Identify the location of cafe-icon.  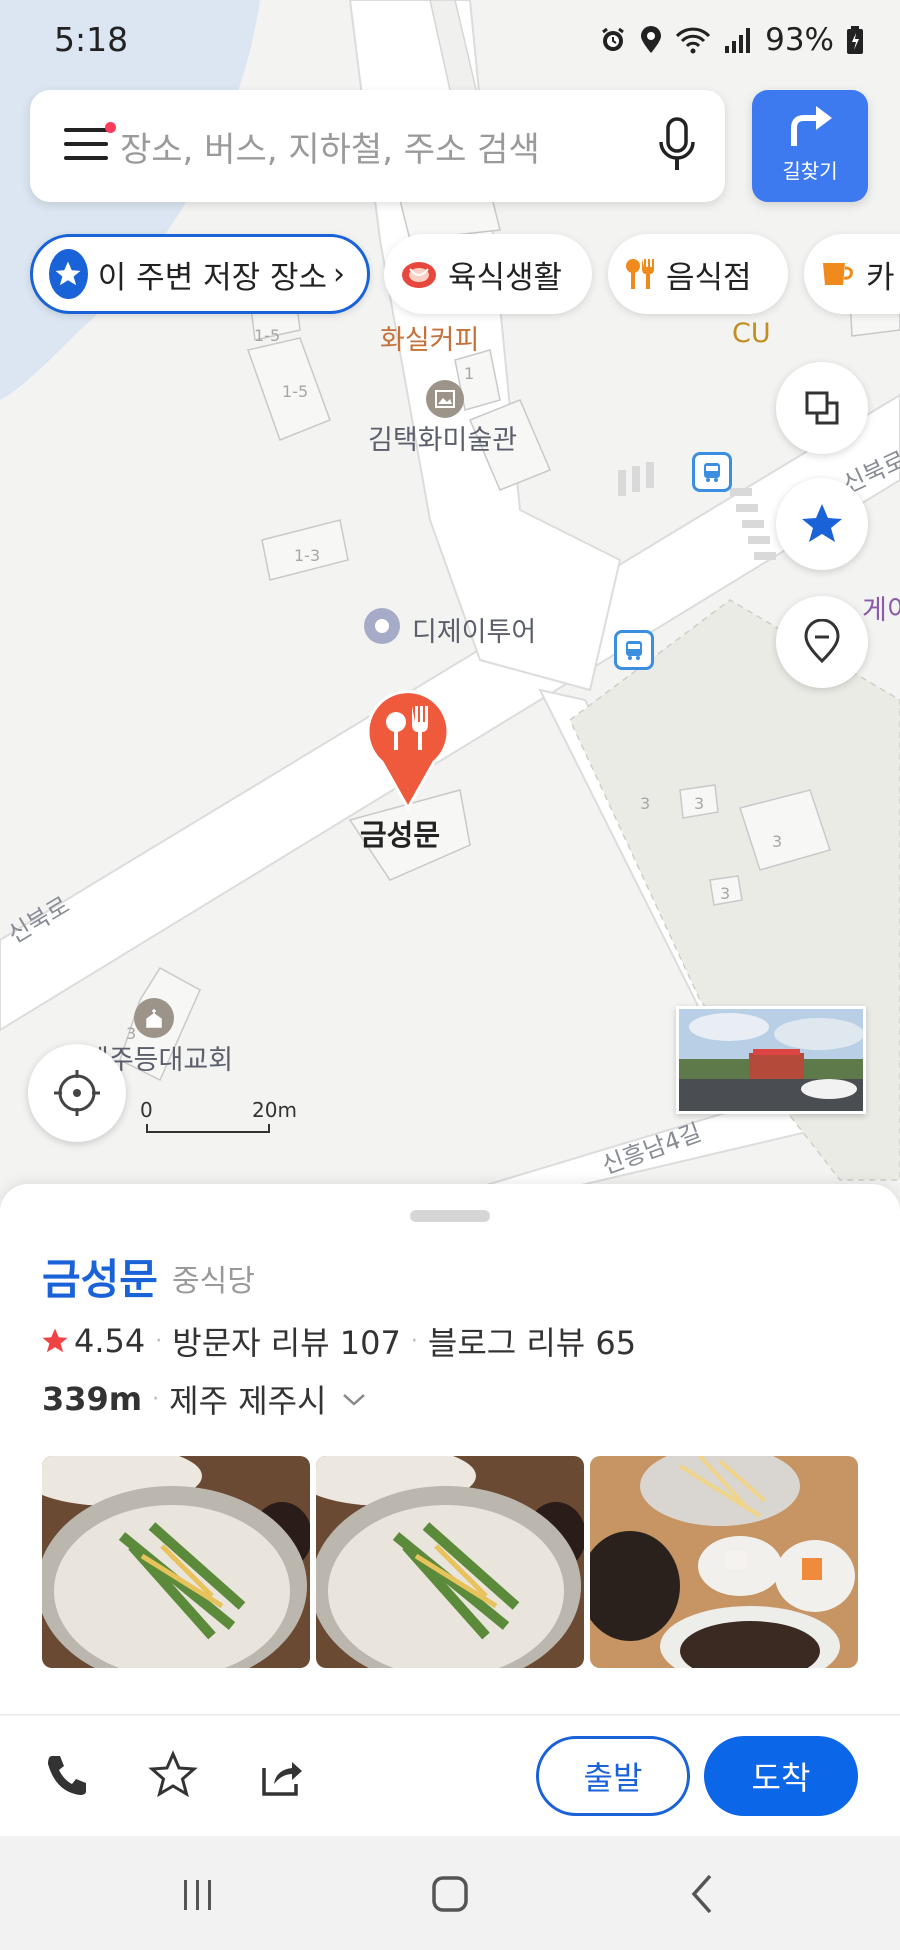
(838, 274).